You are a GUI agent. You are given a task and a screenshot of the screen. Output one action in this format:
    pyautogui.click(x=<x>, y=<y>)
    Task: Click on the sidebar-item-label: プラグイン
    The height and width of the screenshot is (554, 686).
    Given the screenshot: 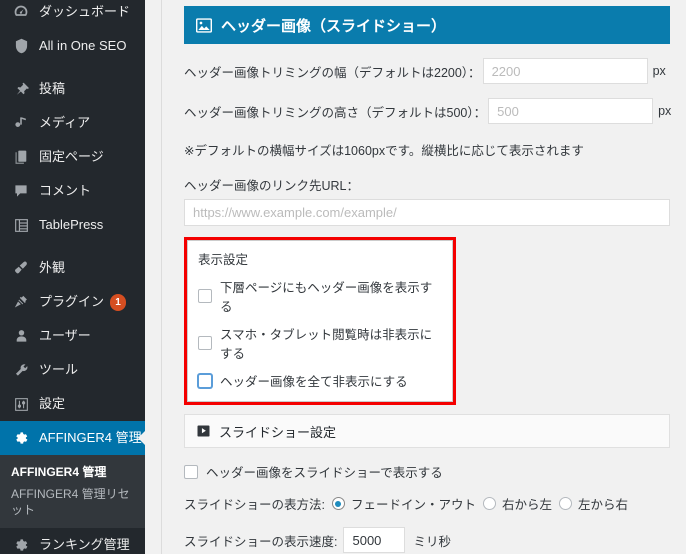 What is the action you would take?
    pyautogui.click(x=72, y=301)
    